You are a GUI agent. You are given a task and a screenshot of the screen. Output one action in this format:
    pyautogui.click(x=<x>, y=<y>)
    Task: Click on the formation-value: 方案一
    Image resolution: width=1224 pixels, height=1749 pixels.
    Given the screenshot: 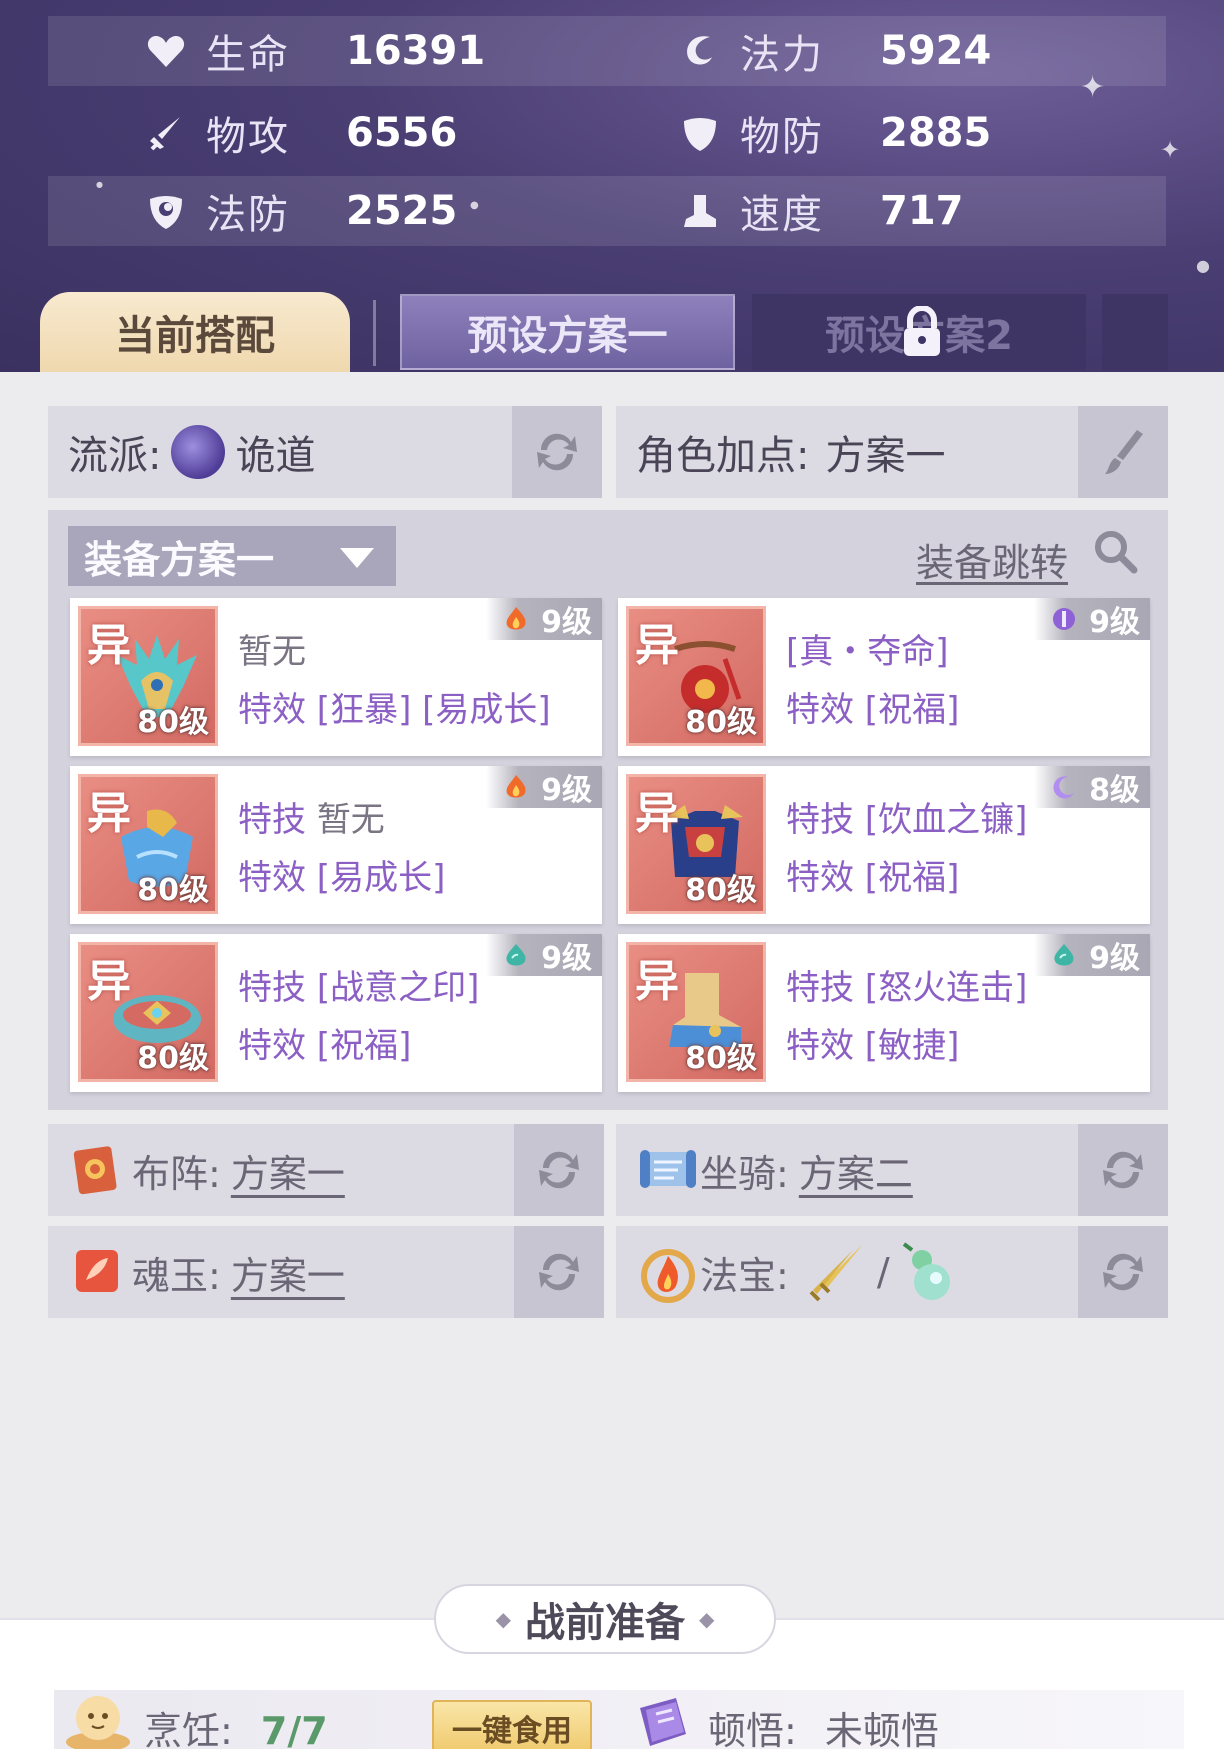 What is the action you would take?
    pyautogui.click(x=288, y=1170)
    